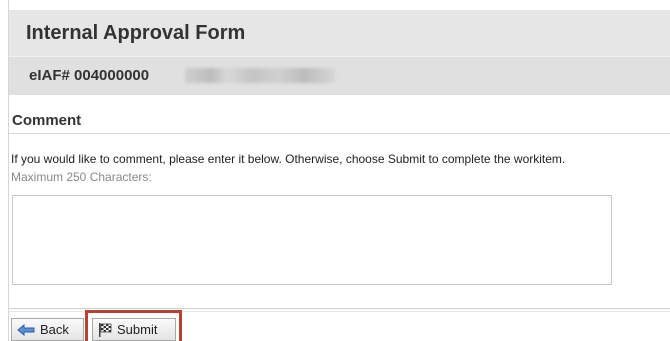 The image size is (670, 341). I want to click on back-button: Back, so click(47, 329).